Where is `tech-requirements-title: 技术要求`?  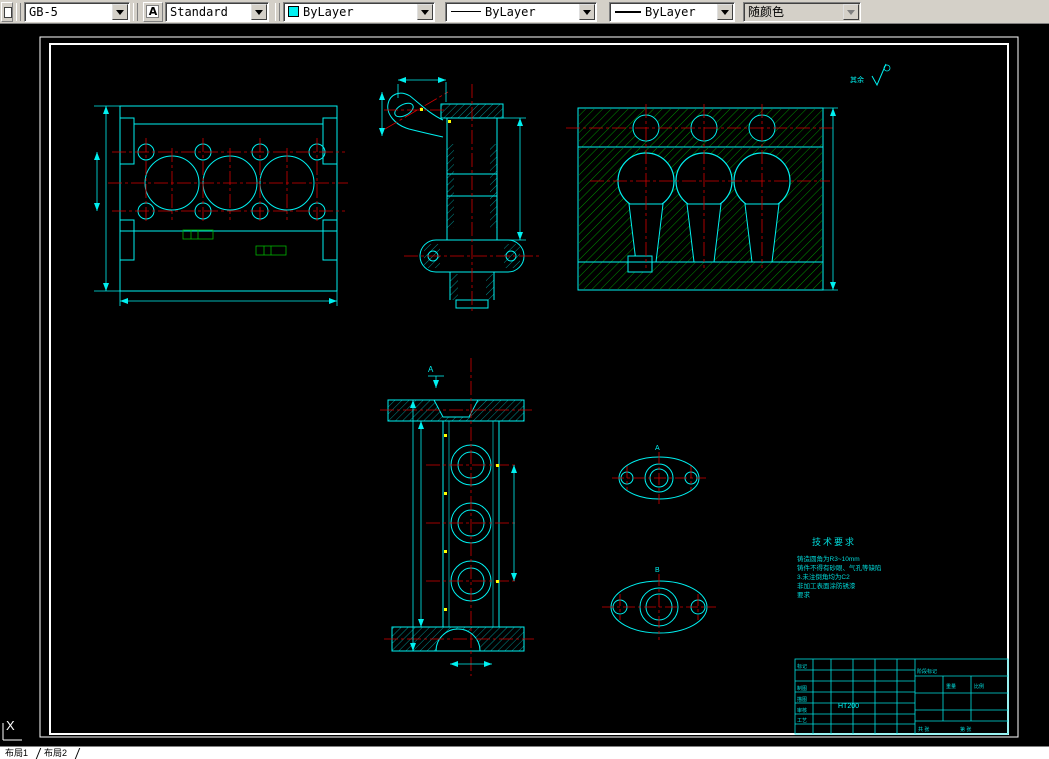
tech-requirements-title: 技术要求 is located at coordinates (834, 541).